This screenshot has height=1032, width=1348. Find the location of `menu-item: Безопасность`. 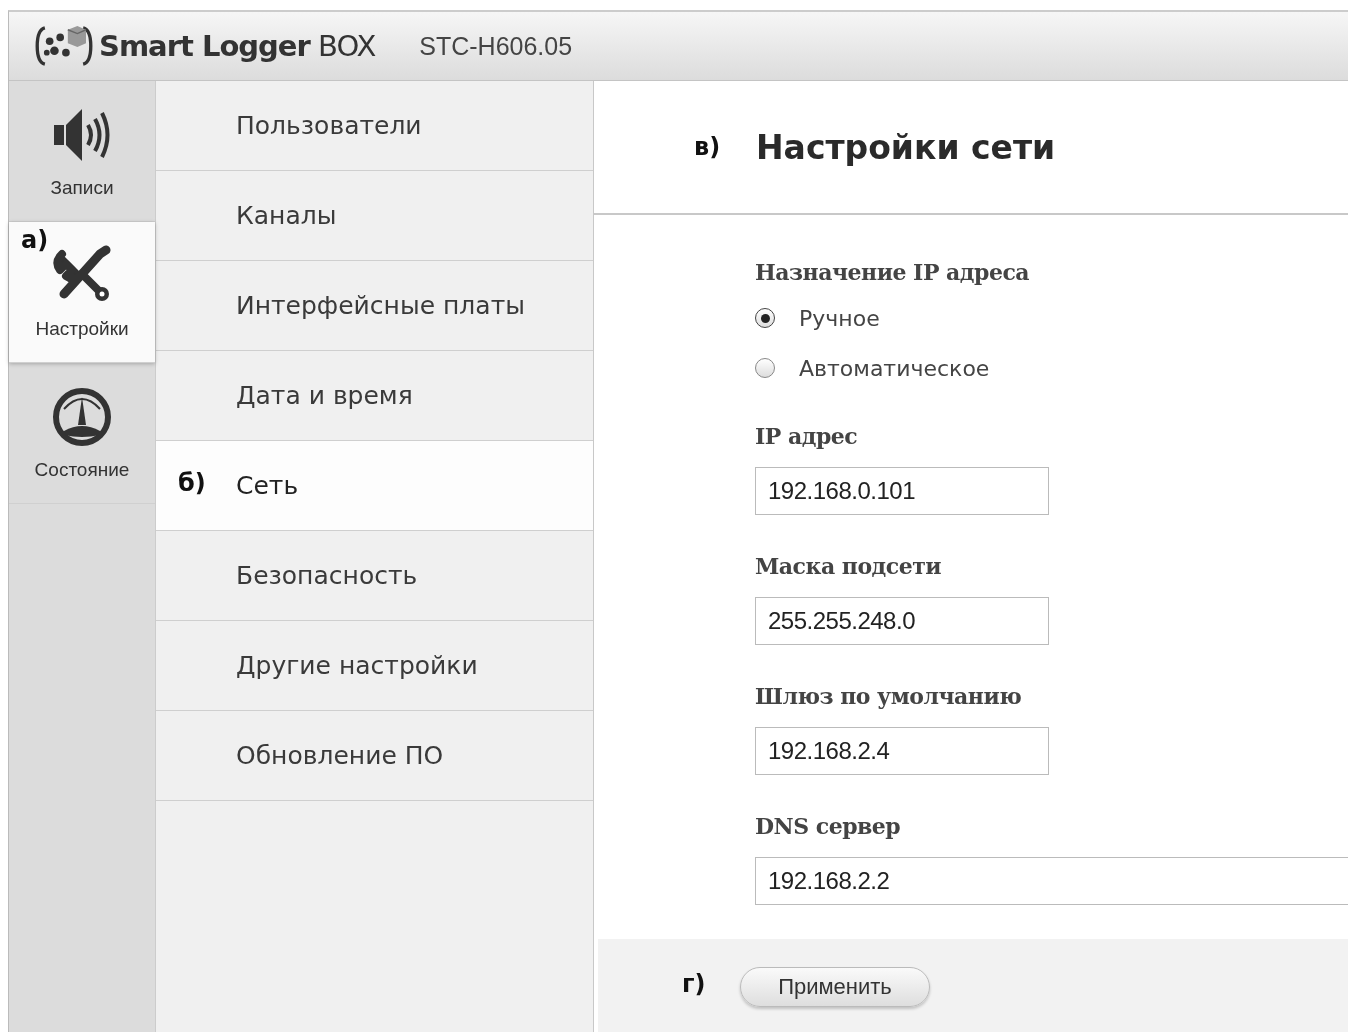

menu-item: Безопасность is located at coordinates (374, 576).